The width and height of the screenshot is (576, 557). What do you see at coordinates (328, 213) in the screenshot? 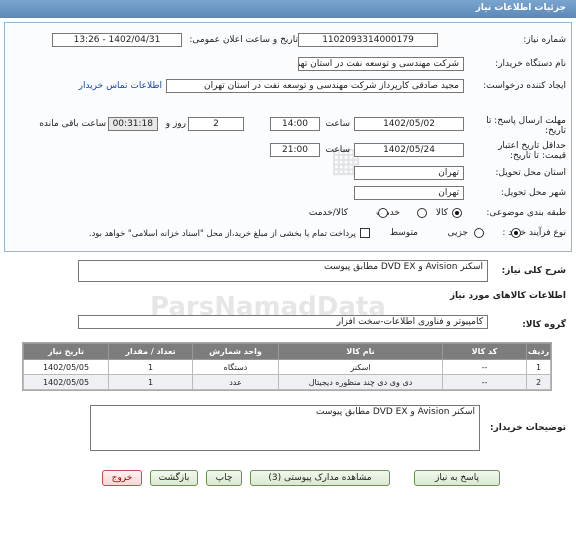
I see `category-both-label: کالا/خدمت` at bounding box center [328, 213].